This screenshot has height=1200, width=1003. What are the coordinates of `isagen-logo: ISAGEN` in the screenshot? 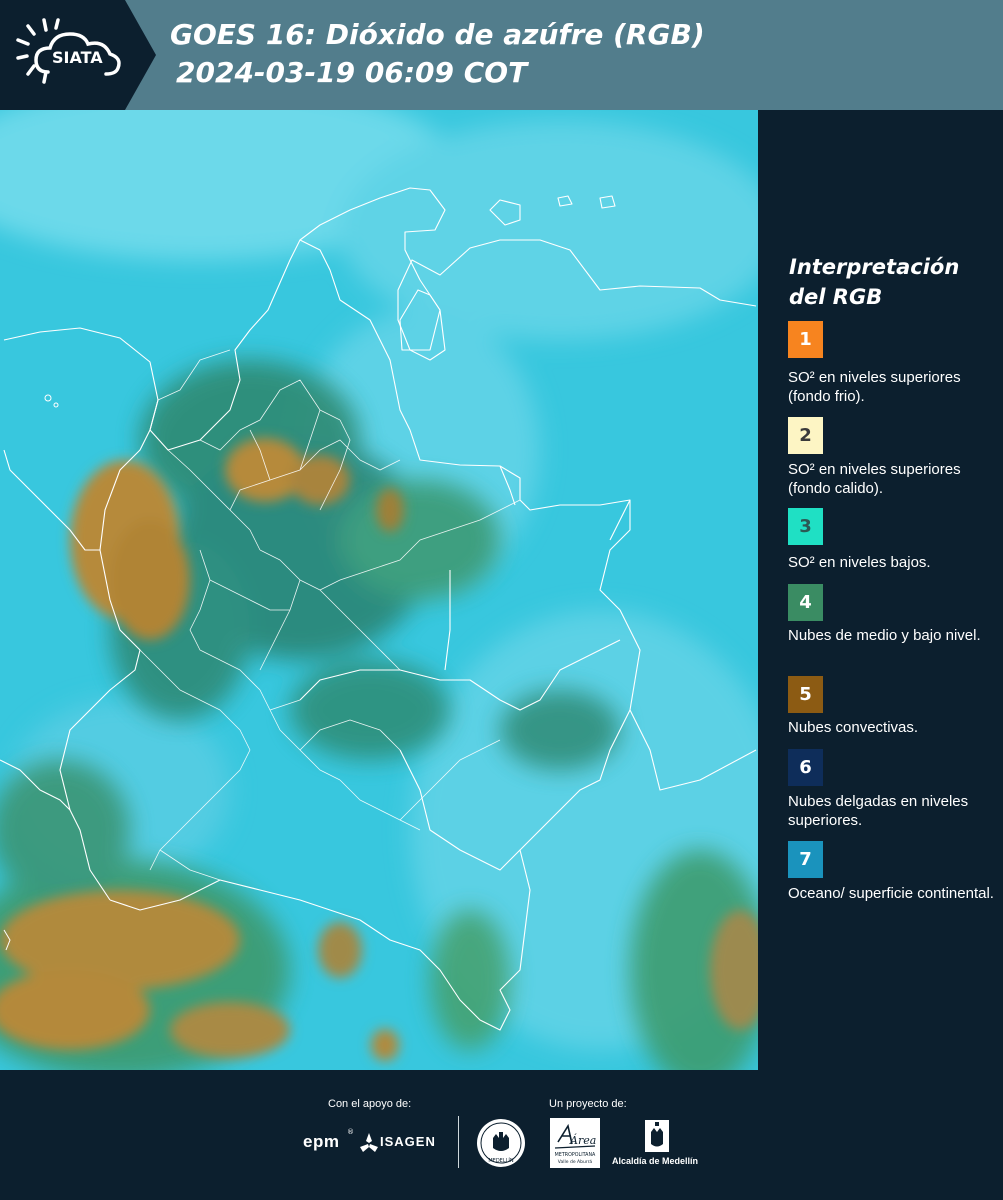 It's located at (400, 1143).